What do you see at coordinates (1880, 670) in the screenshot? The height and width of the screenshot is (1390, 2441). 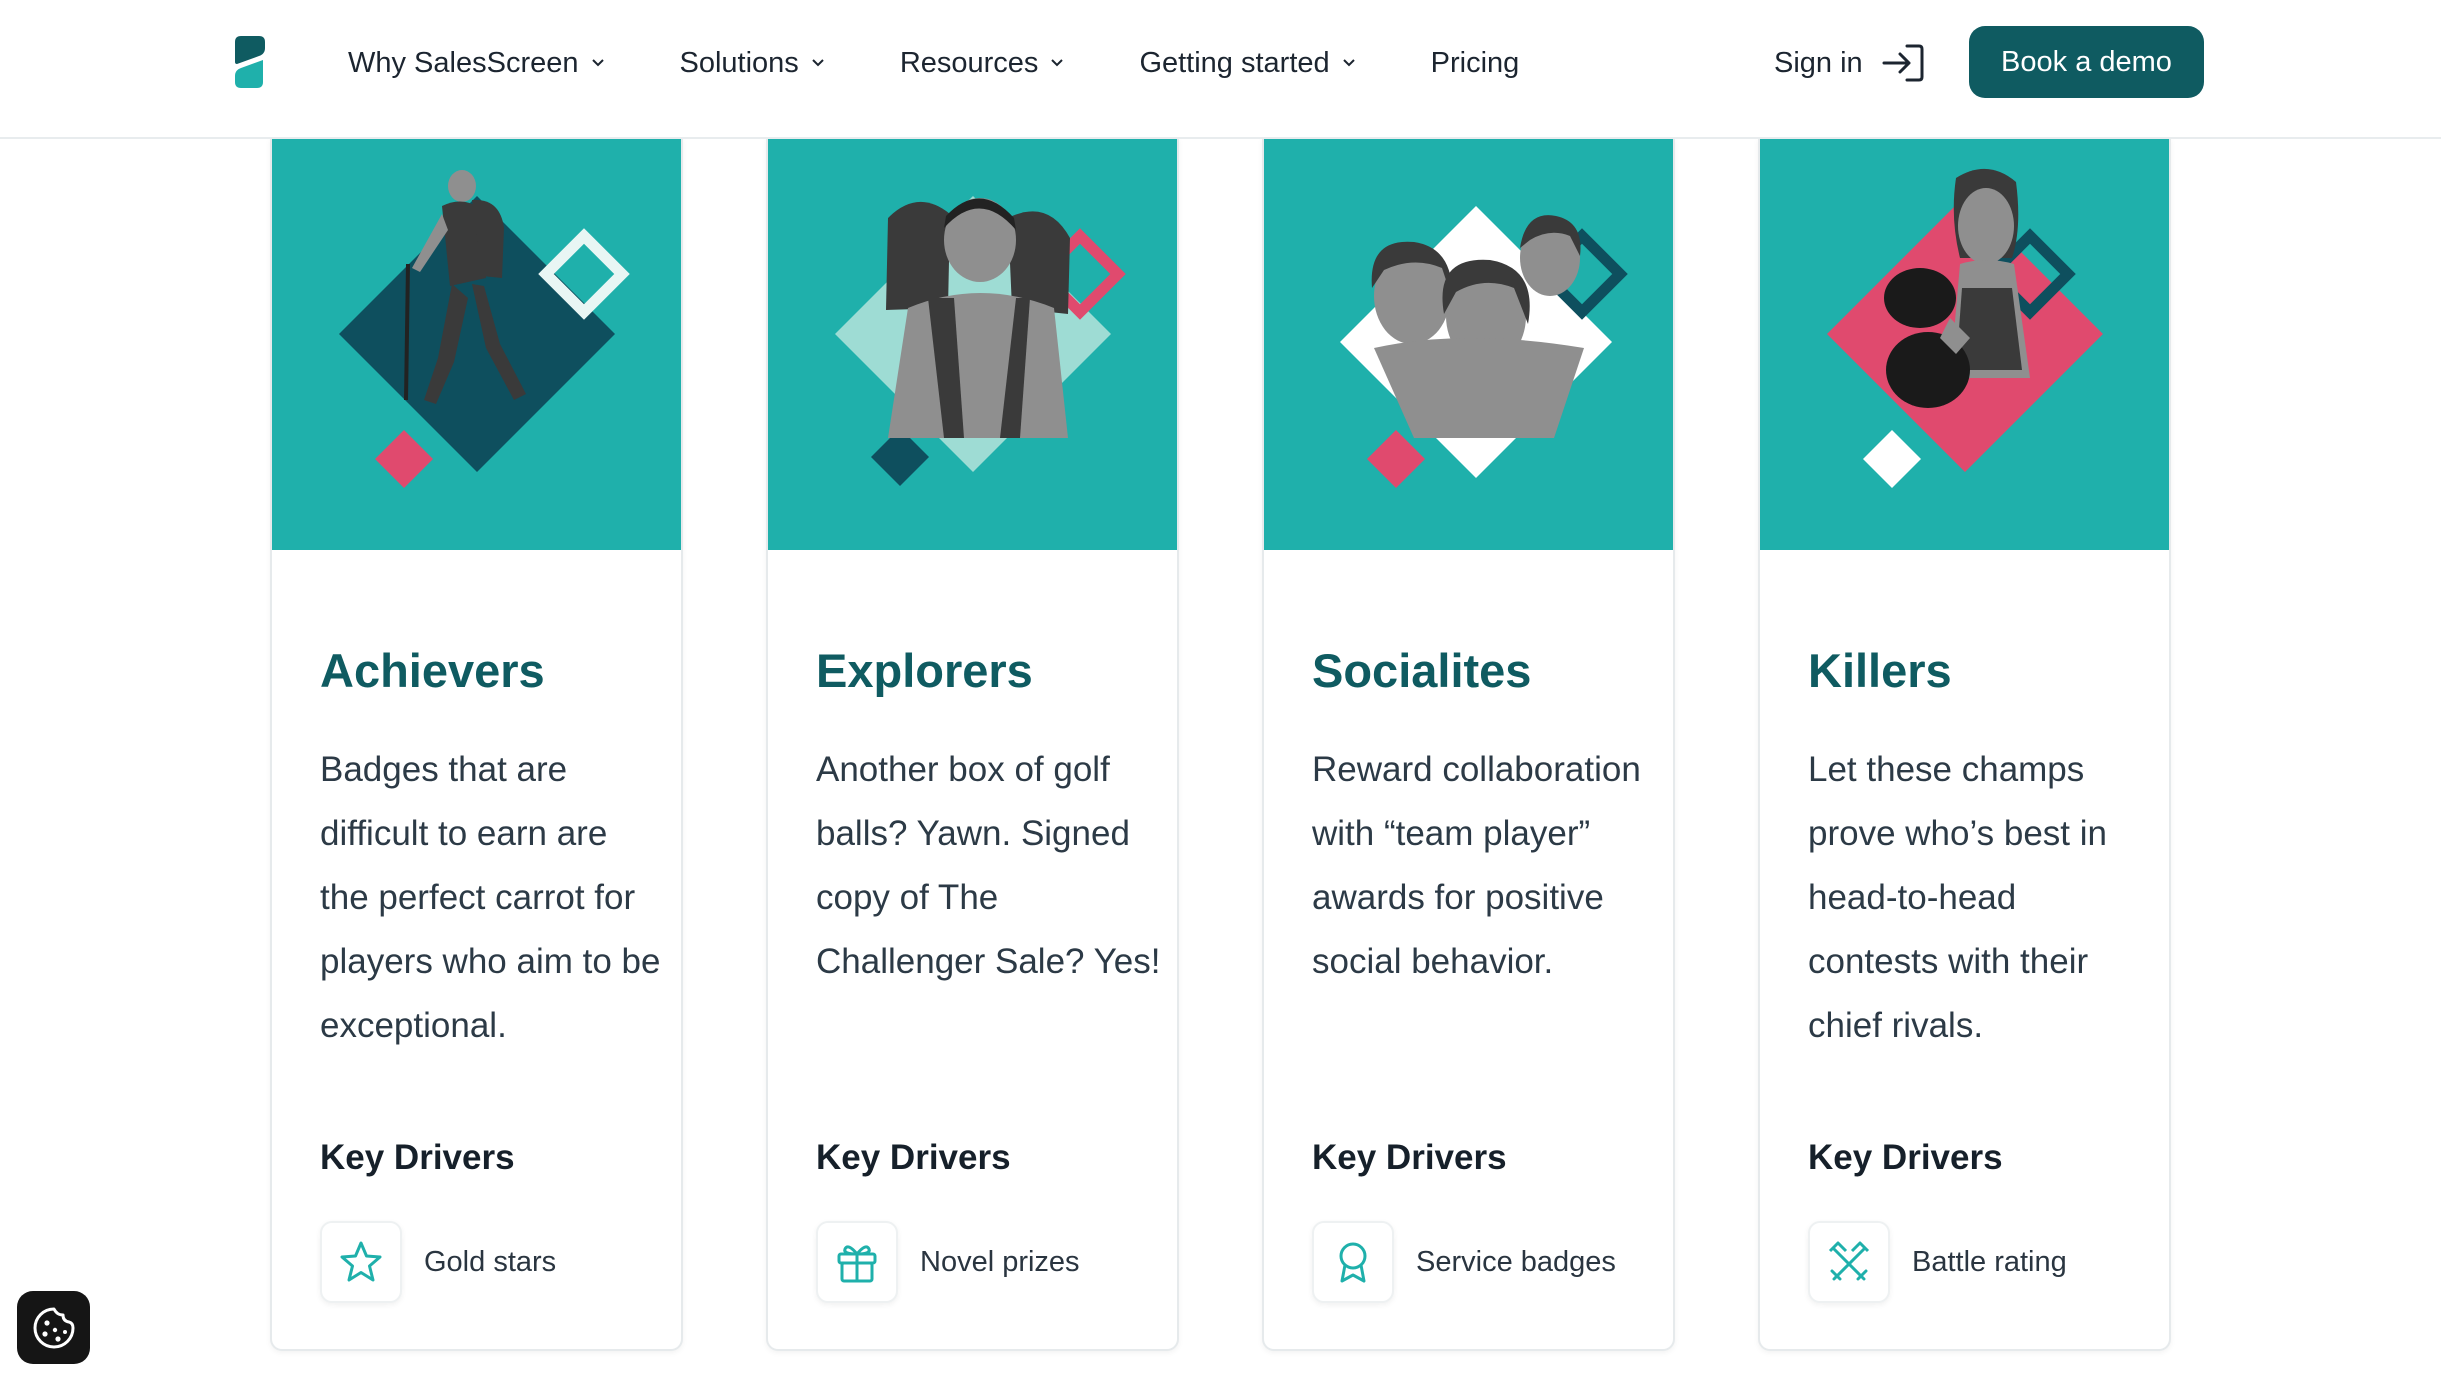 I see `card-title: Killers` at bounding box center [1880, 670].